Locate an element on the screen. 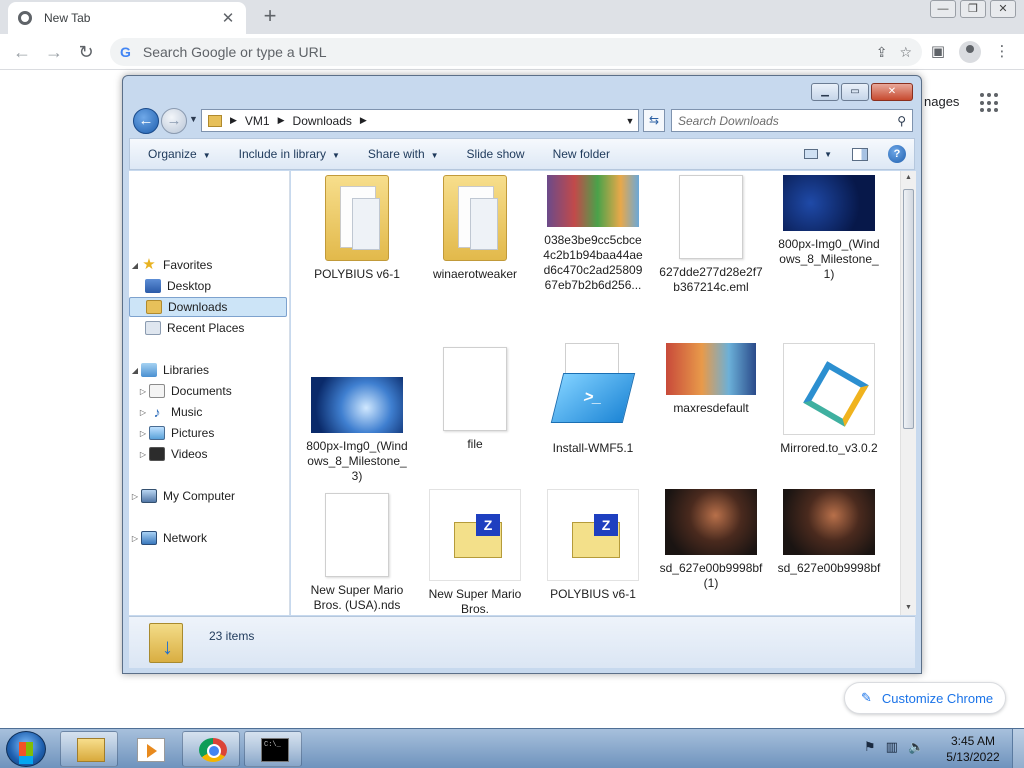 The height and width of the screenshot is (768, 1024). nav-downloads: Downloads is located at coordinates (208, 307).